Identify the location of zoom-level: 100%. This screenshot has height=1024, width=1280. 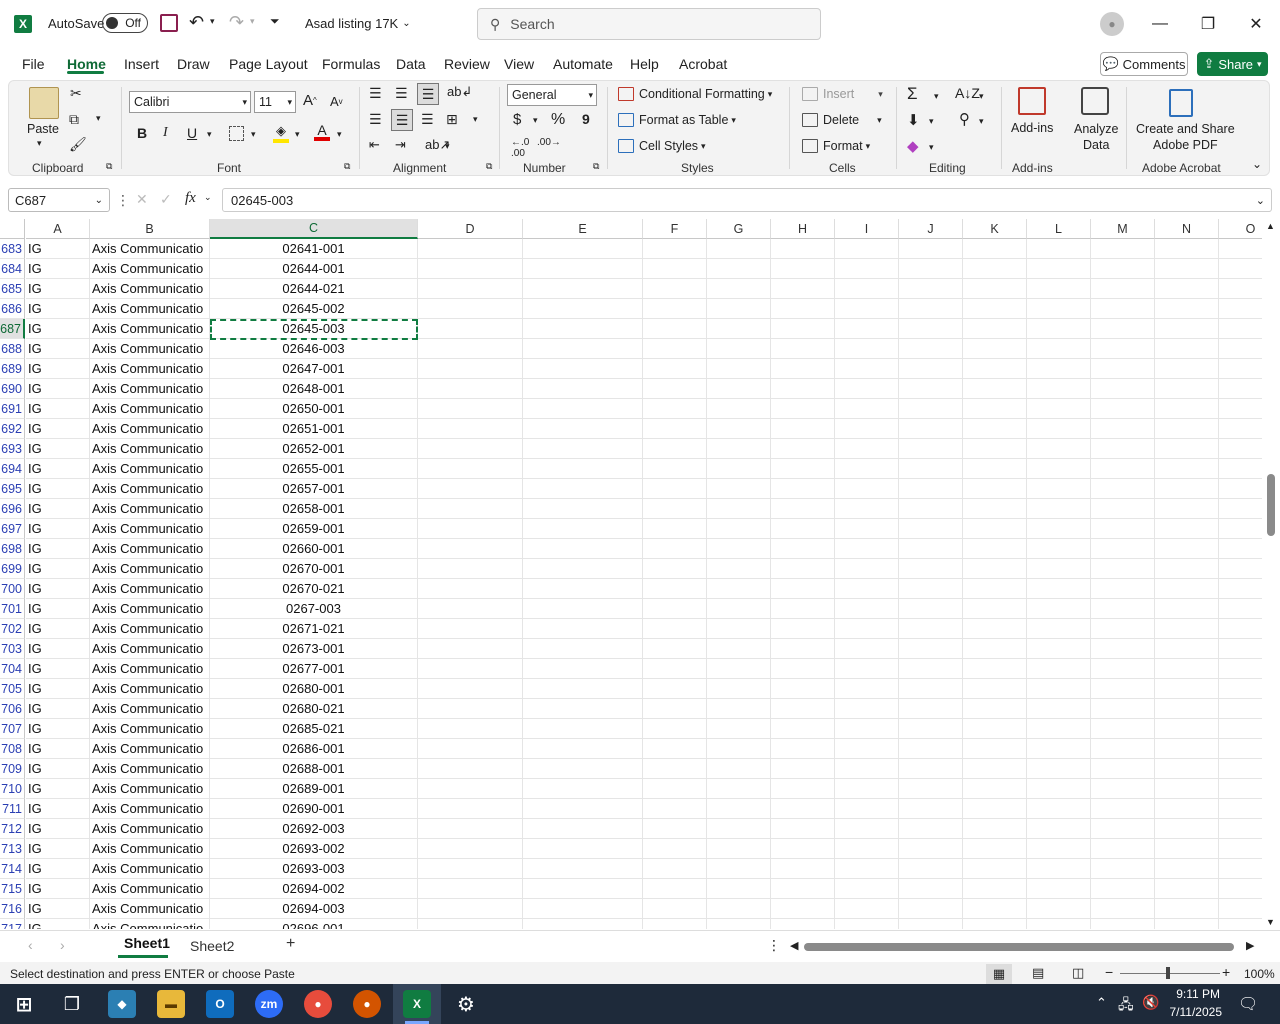
(1259, 974).